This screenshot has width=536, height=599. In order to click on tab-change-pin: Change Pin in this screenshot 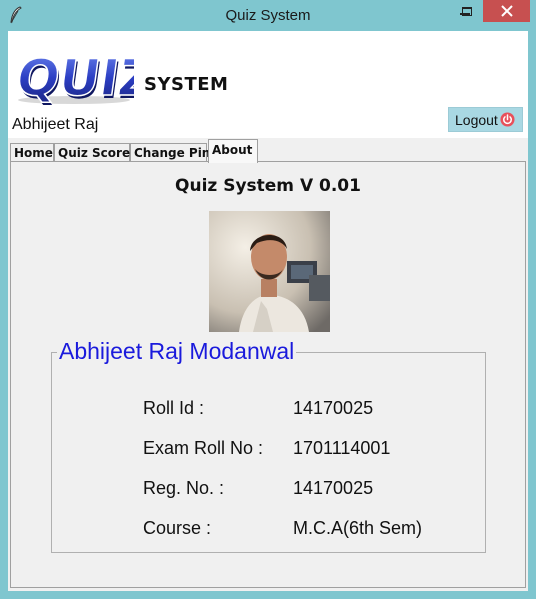, I will do `click(170, 152)`.